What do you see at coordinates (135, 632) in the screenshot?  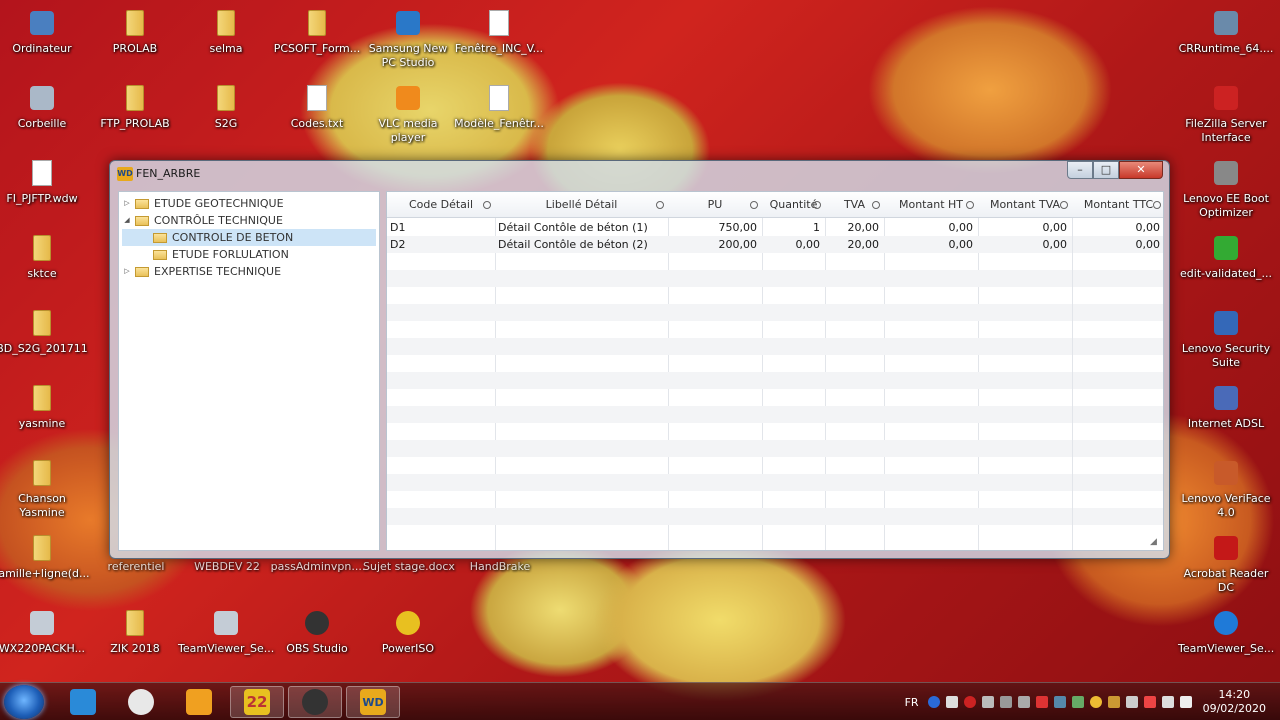 I see `desktop-icon: ZIK 2018` at bounding box center [135, 632].